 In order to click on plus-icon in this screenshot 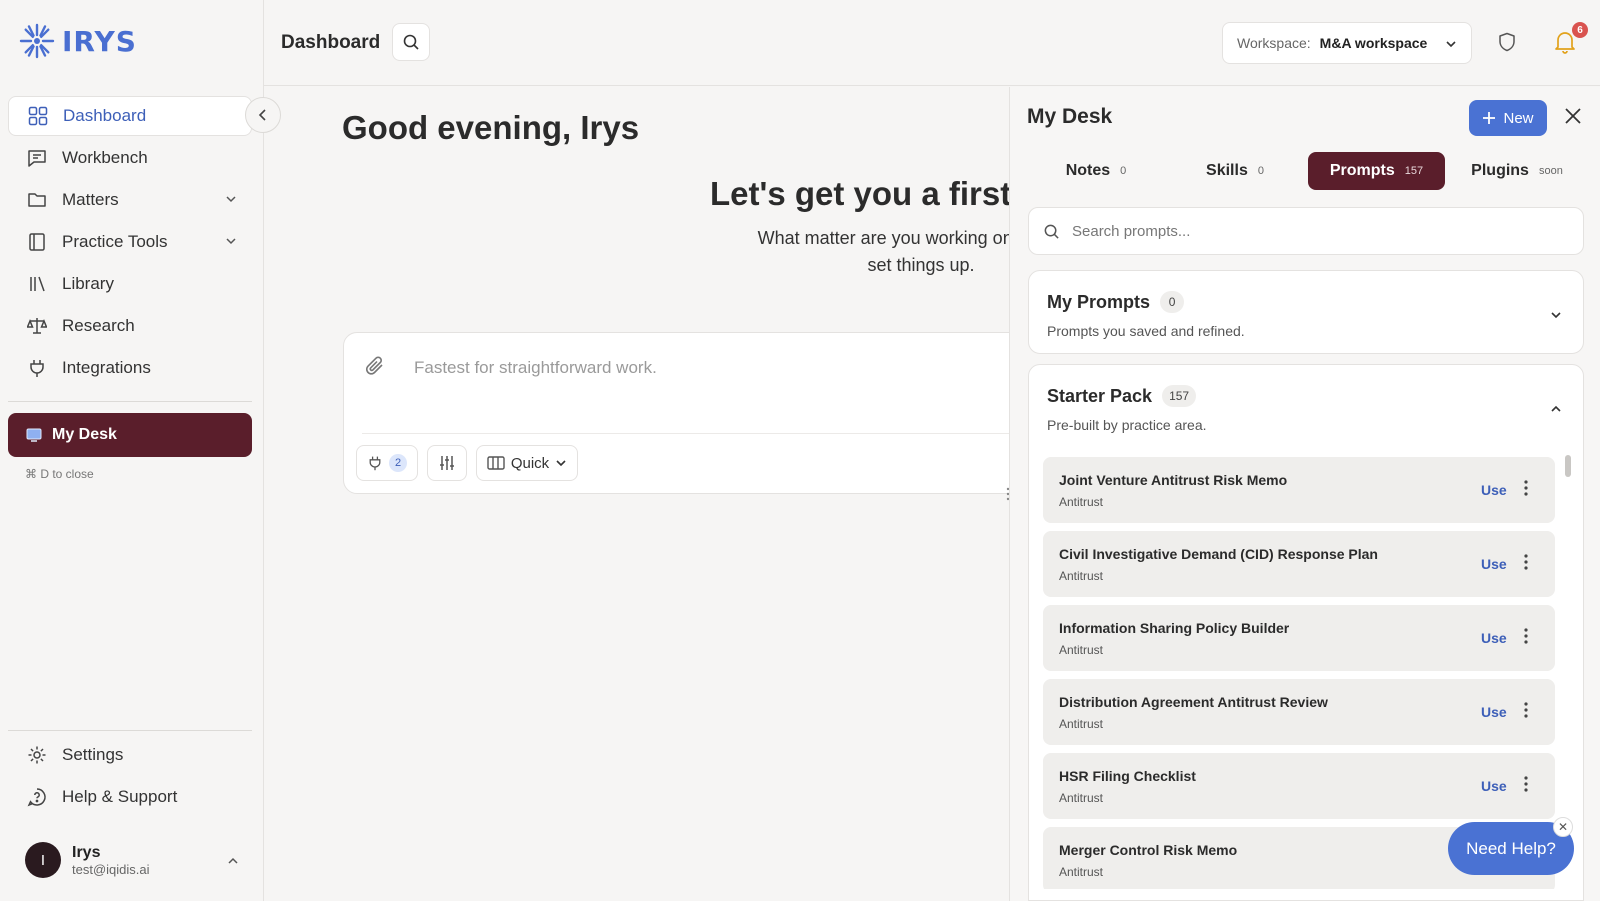, I will do `click(1489, 118)`.